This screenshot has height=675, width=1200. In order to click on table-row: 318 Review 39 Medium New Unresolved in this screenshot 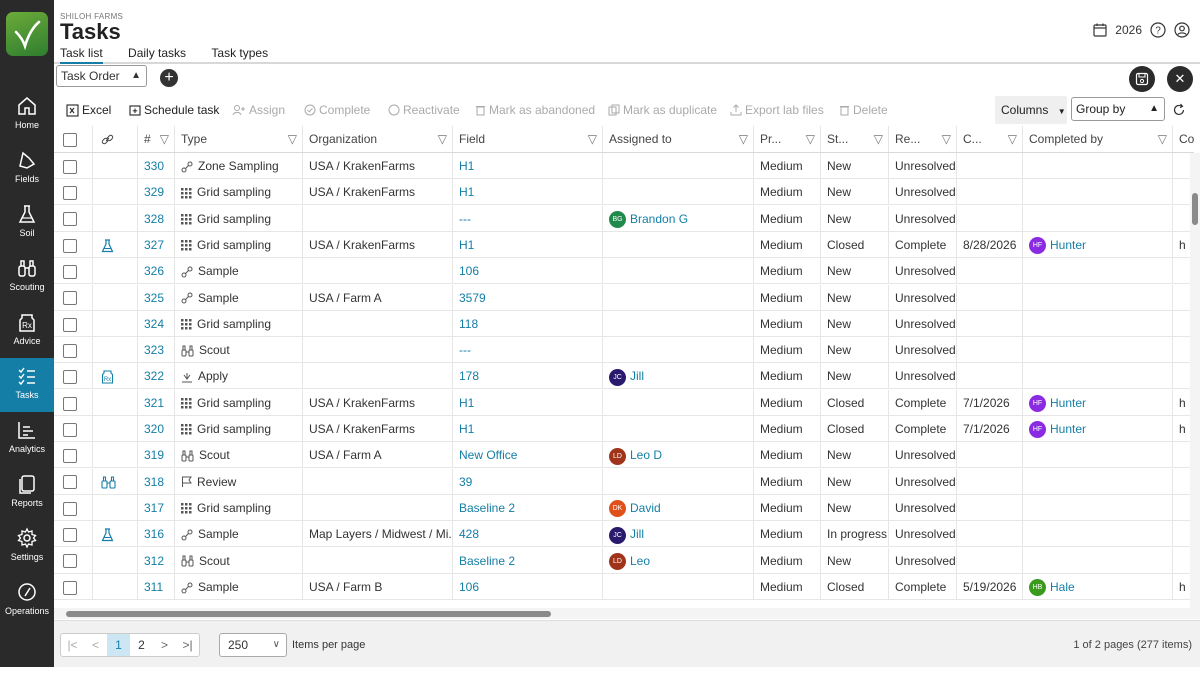, I will do `click(624, 481)`.